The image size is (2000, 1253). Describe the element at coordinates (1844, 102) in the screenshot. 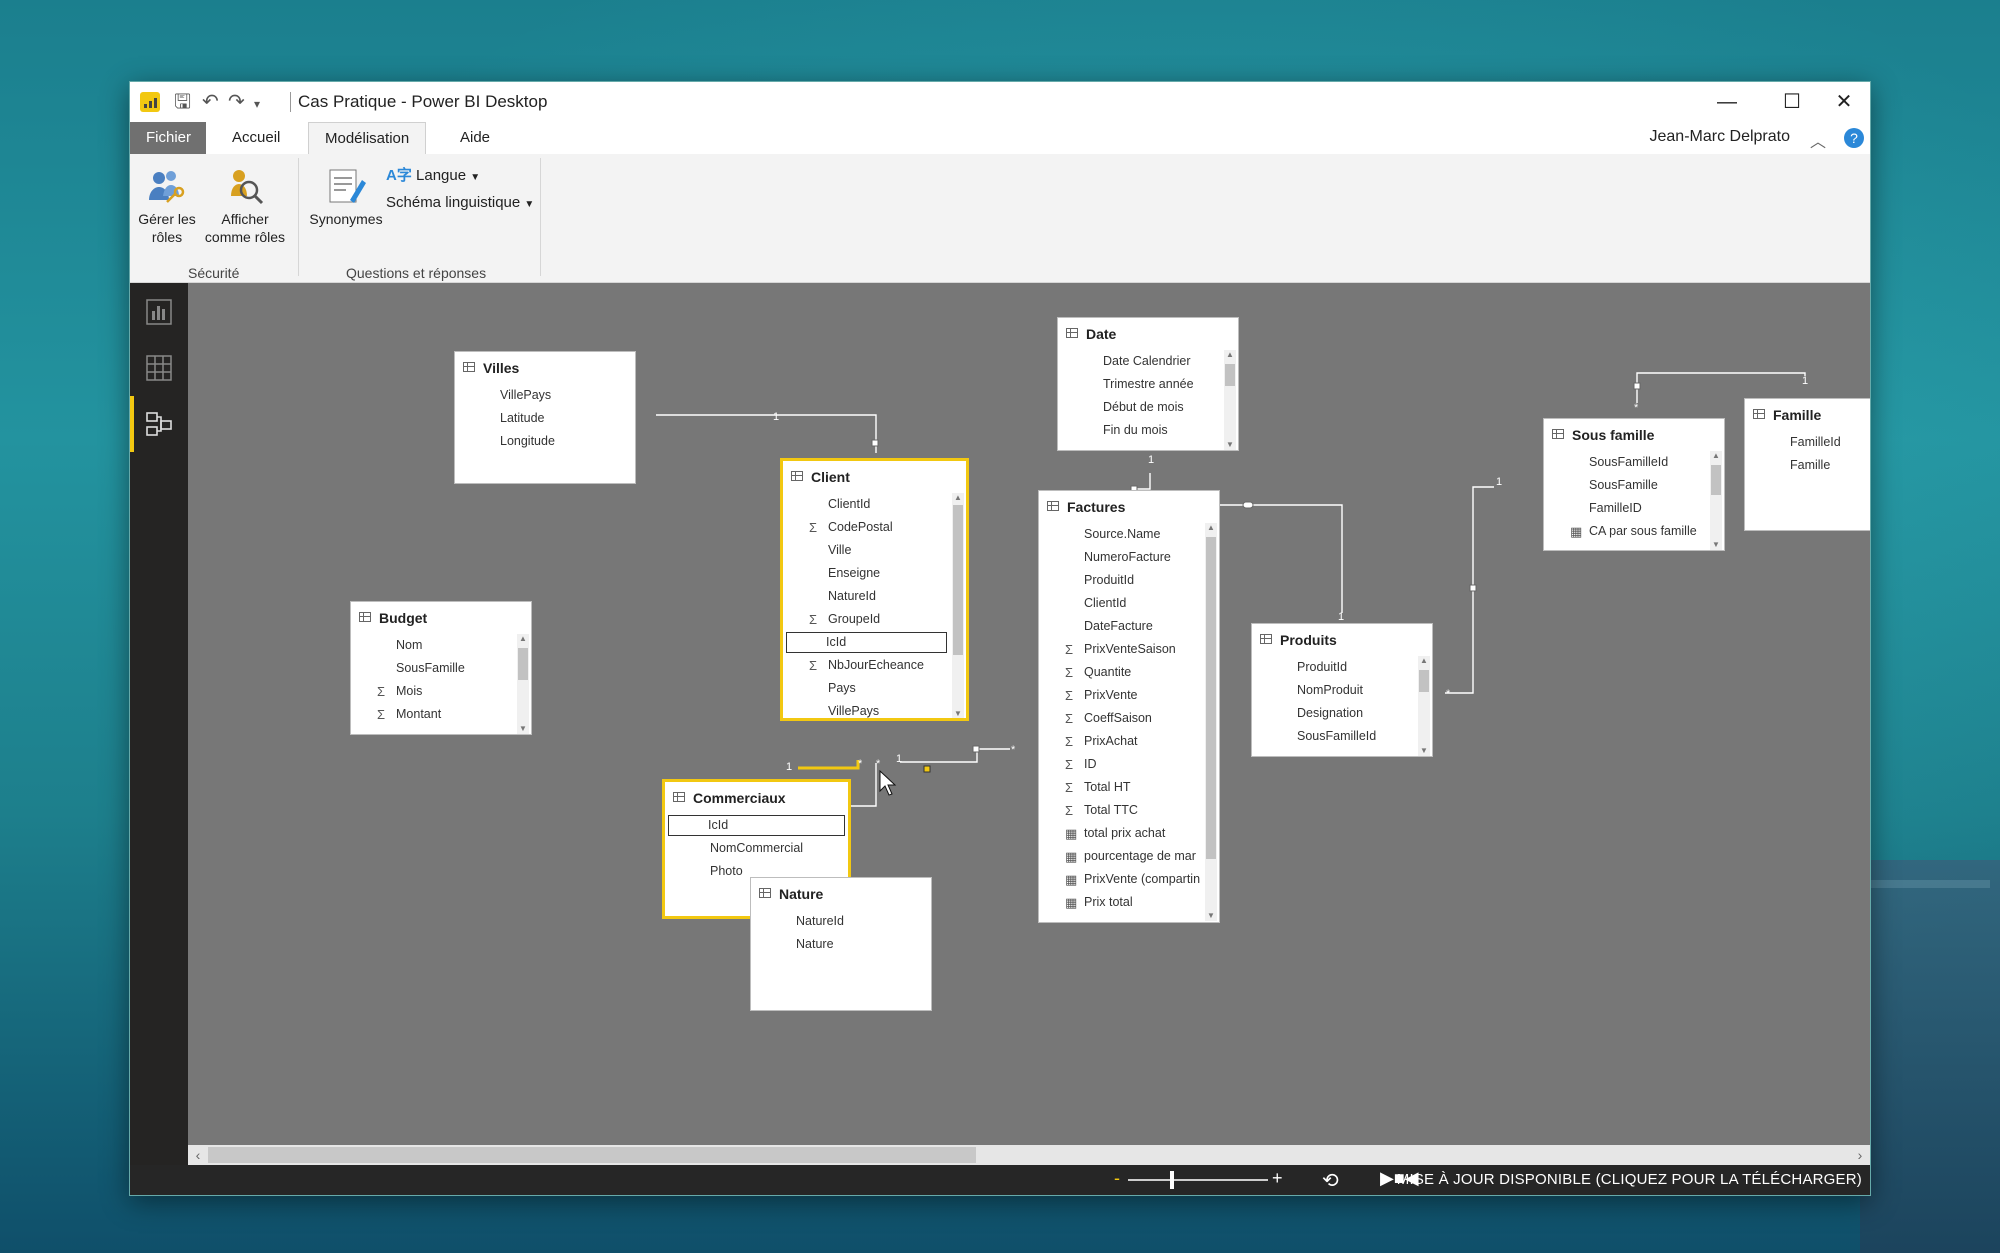

I see `close-button: ✕` at that location.